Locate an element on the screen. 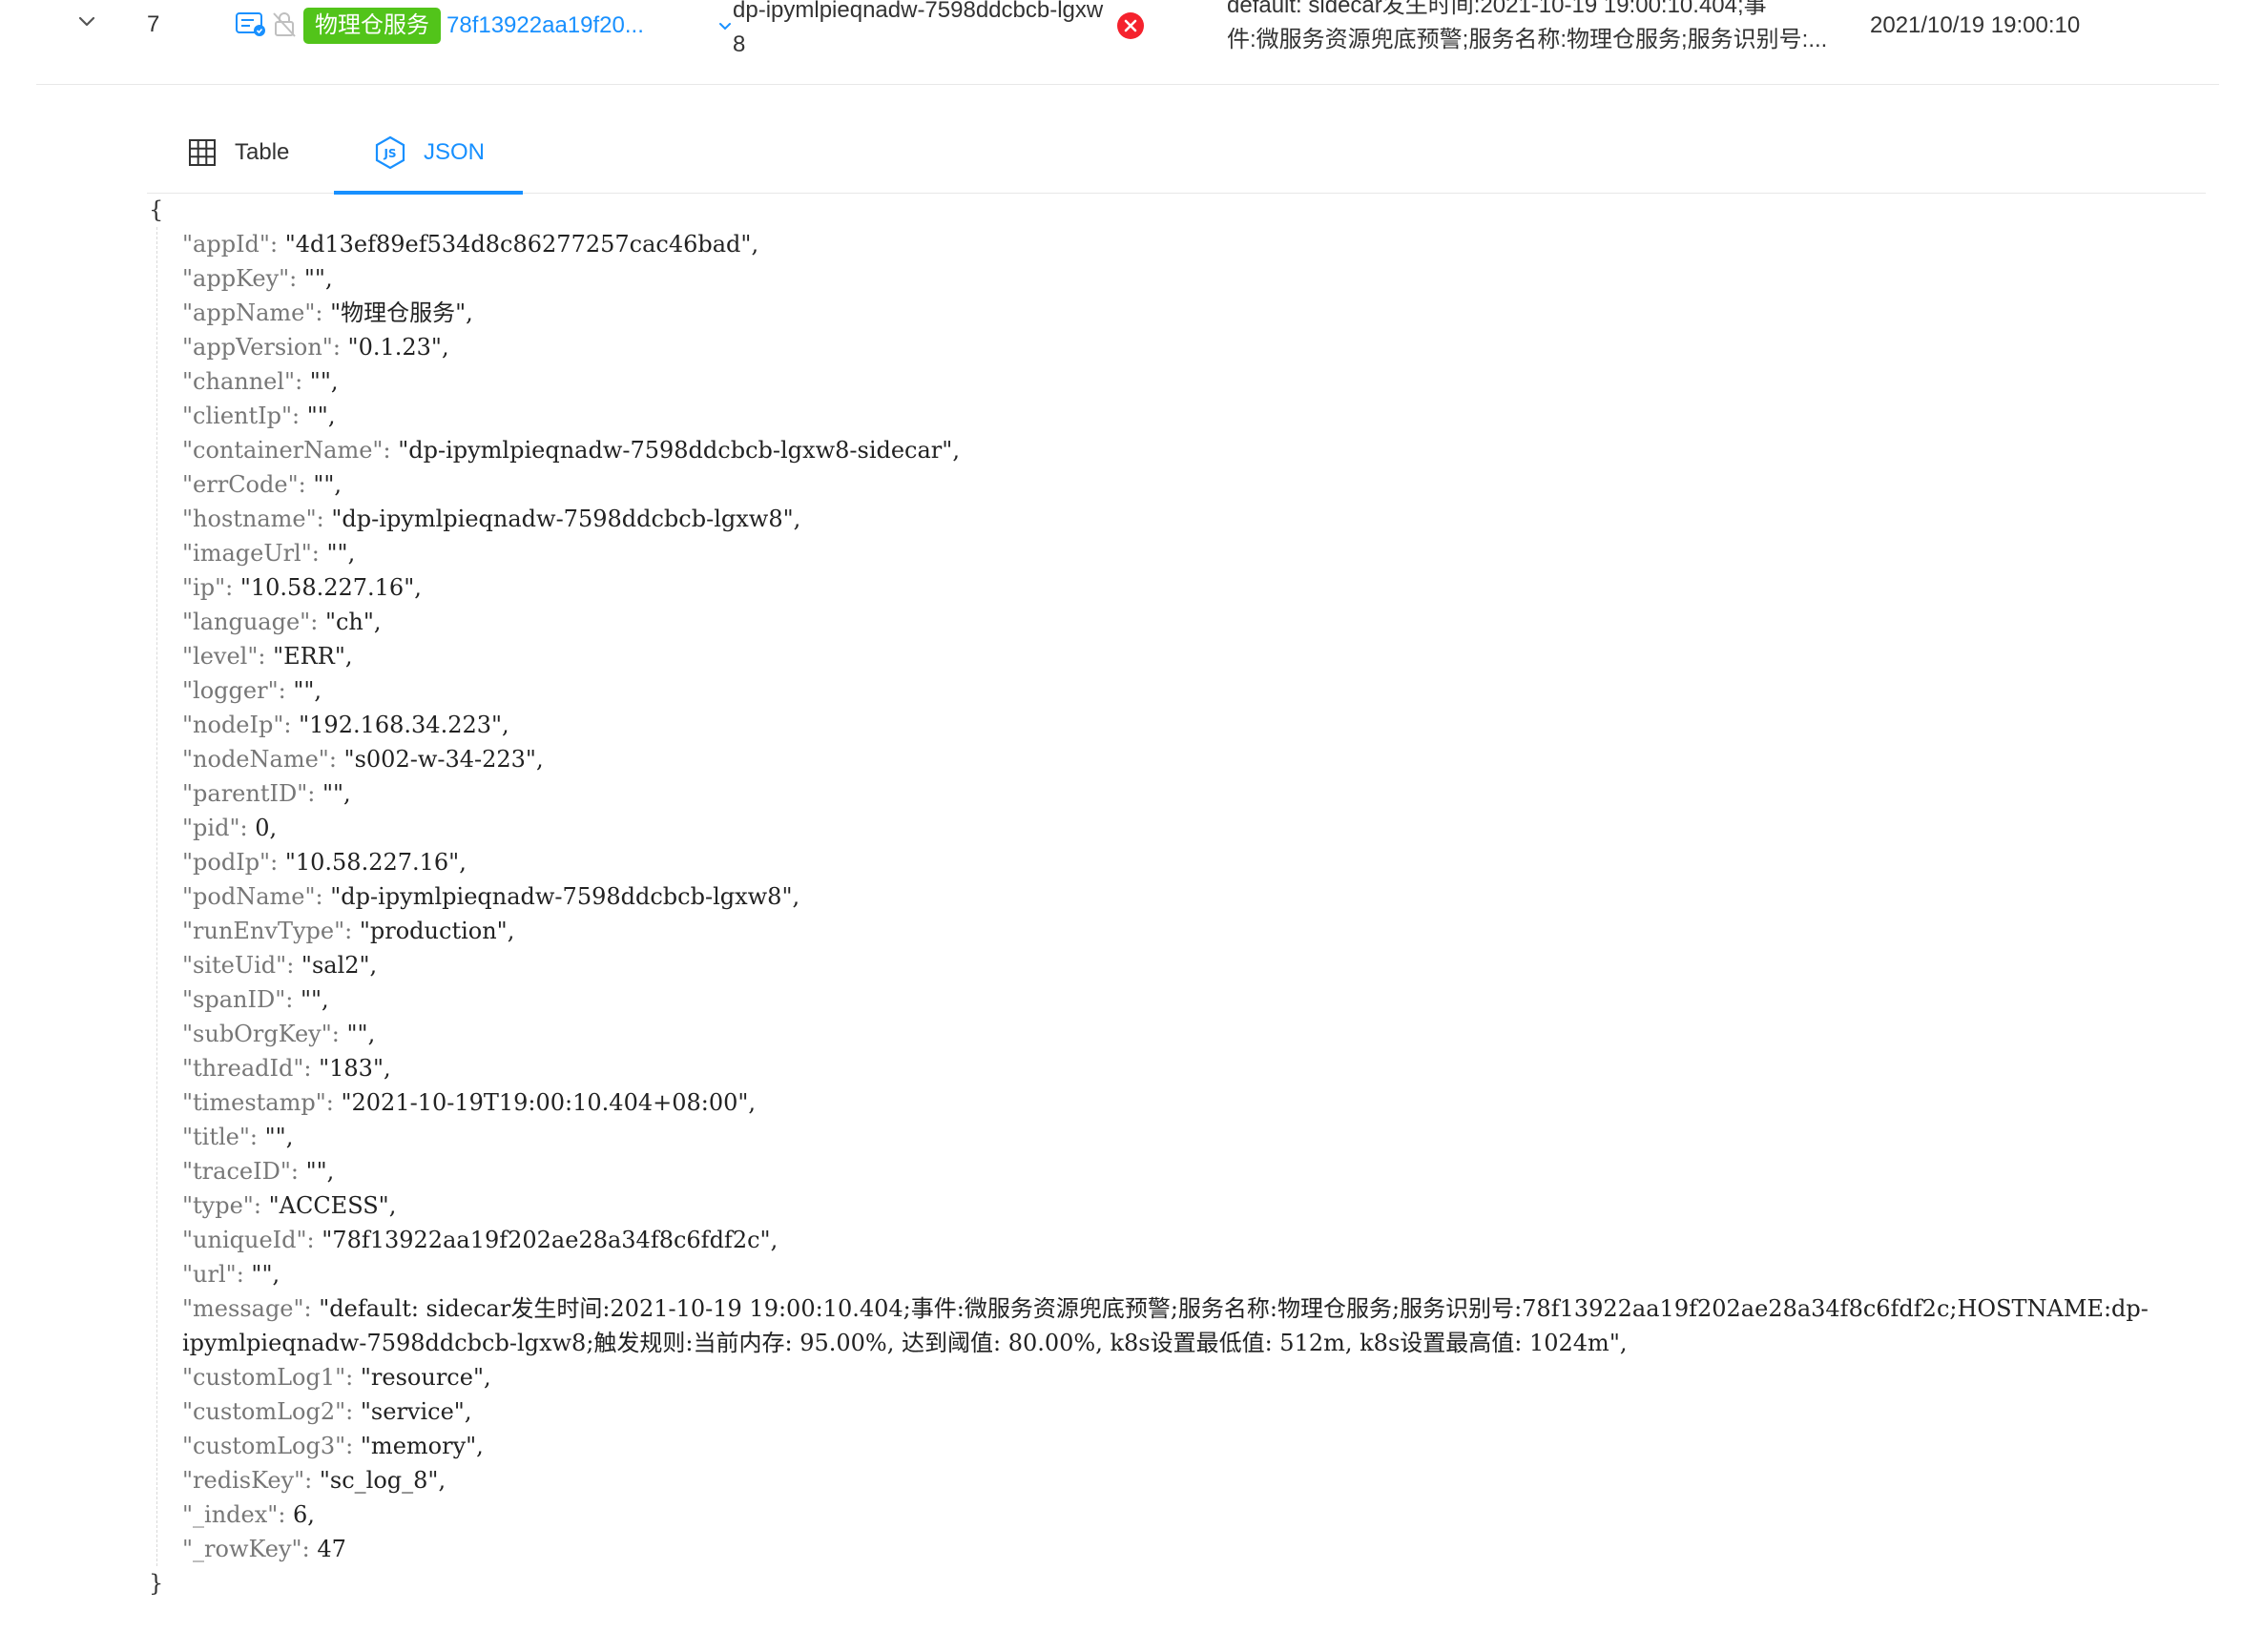  tab-table-label: Table is located at coordinates (262, 152).